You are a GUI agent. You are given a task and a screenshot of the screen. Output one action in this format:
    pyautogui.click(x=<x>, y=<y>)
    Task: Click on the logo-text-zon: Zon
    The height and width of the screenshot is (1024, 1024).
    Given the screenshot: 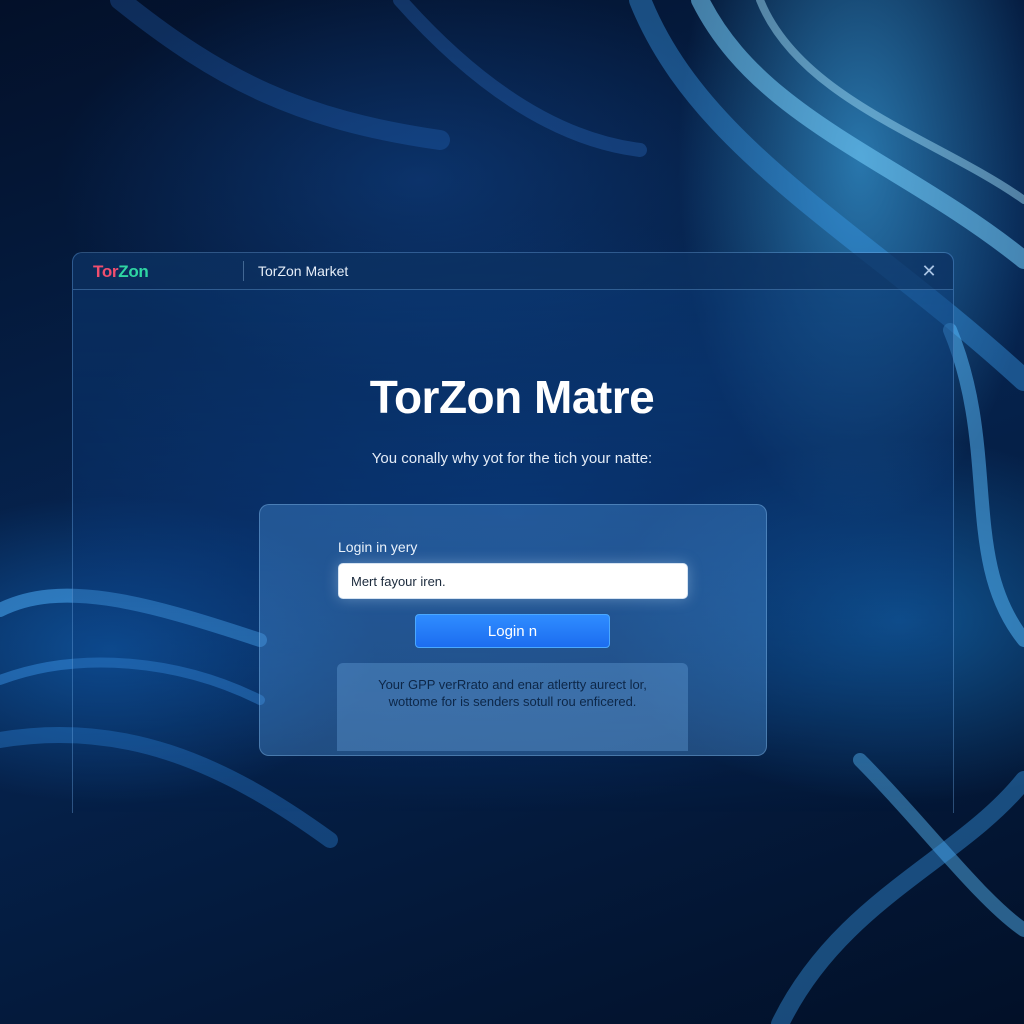 What is the action you would take?
    pyautogui.click(x=133, y=271)
    